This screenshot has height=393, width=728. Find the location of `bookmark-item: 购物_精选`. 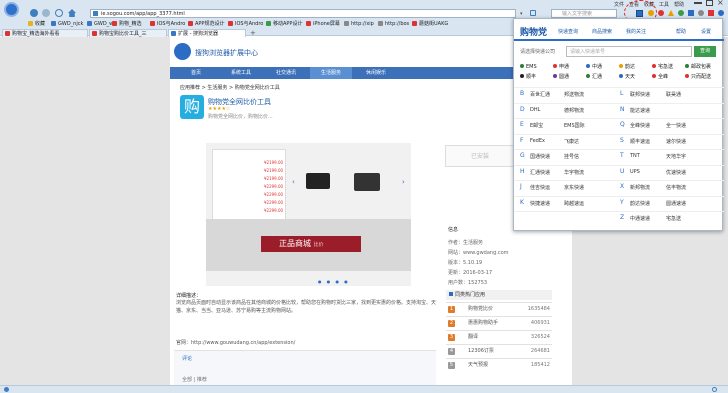

bookmark-item: 购物_精选 is located at coordinates (127, 24).